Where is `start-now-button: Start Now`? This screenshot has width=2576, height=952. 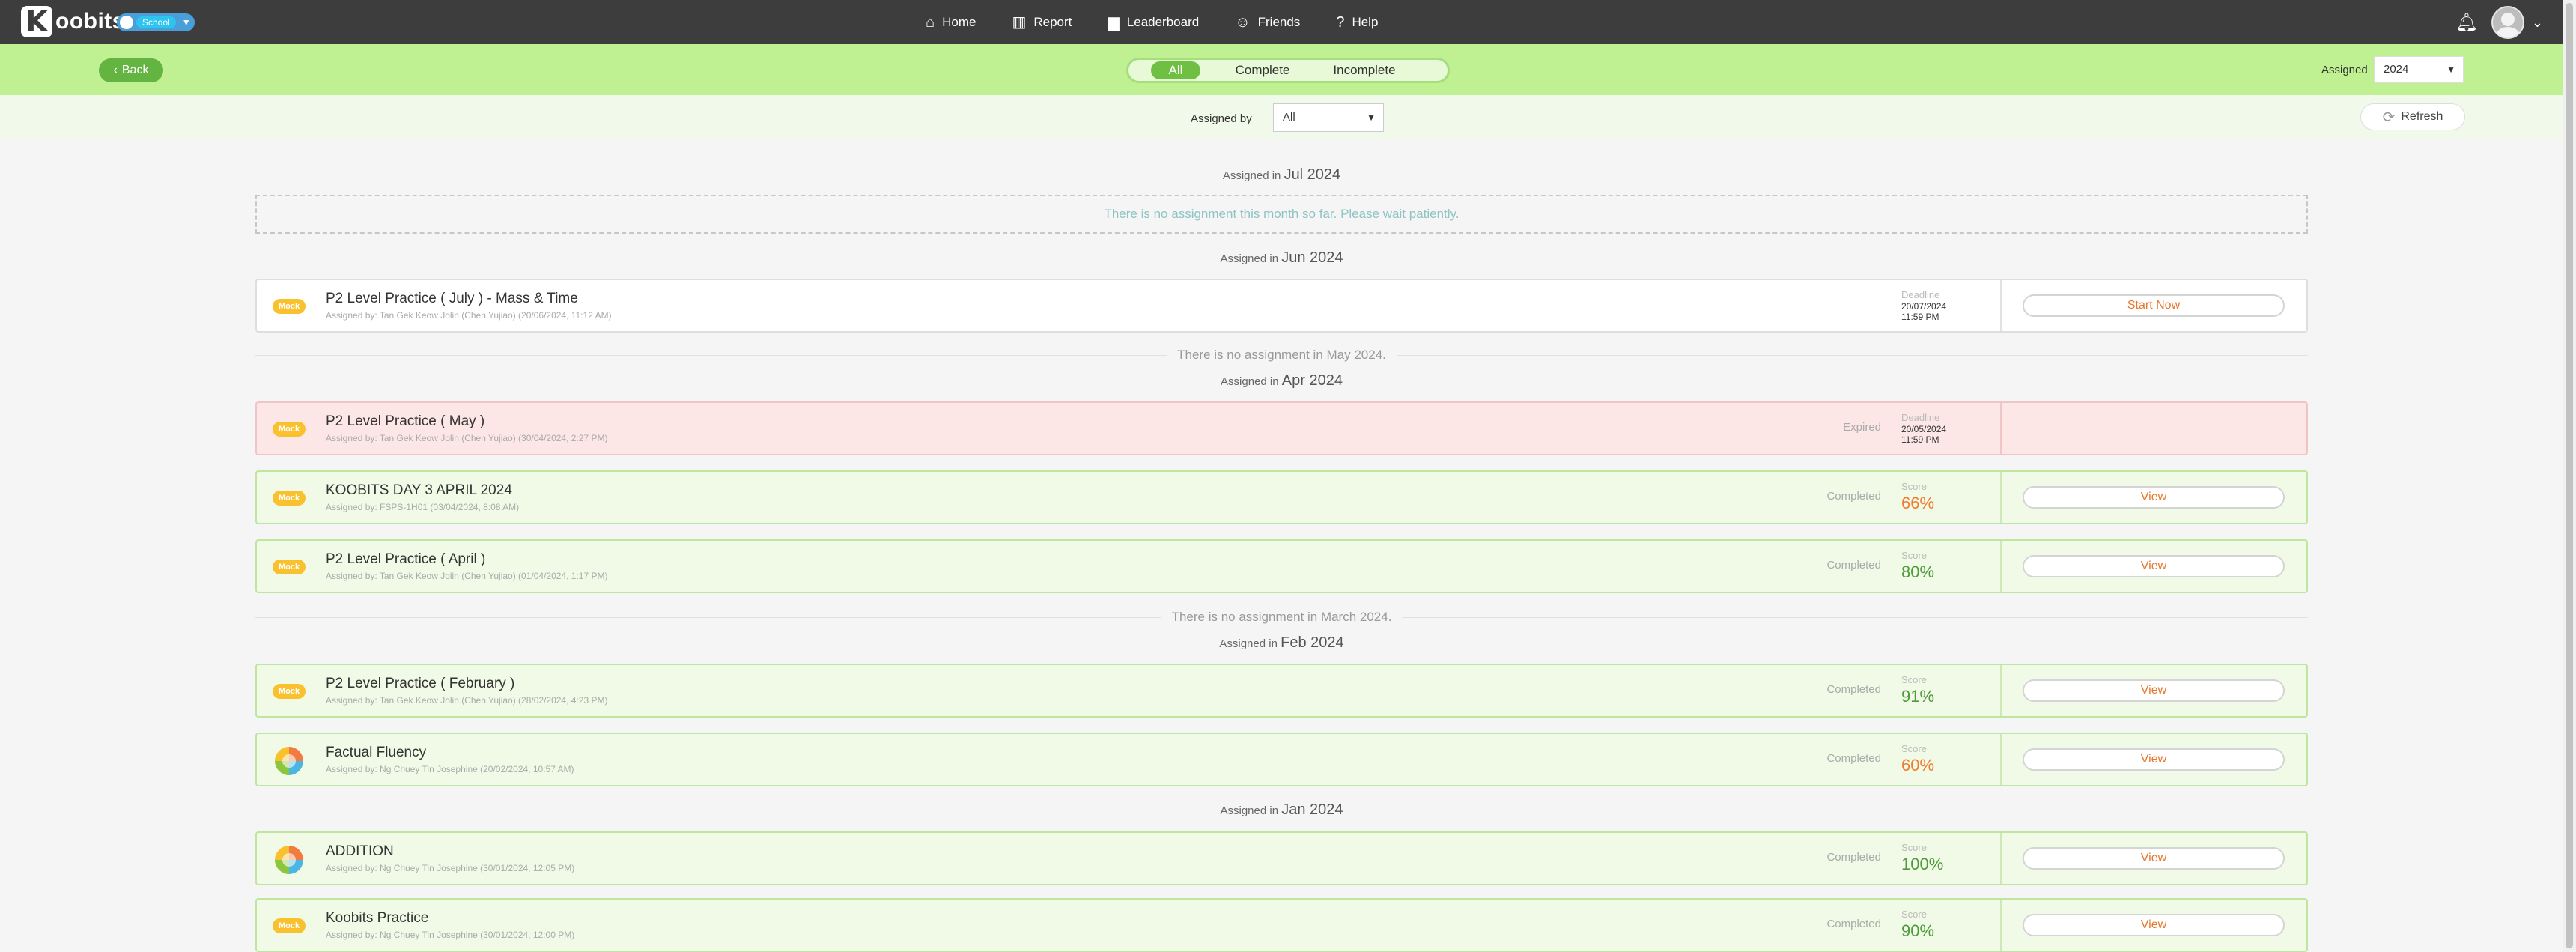
start-now-button: Start Now is located at coordinates (2154, 305).